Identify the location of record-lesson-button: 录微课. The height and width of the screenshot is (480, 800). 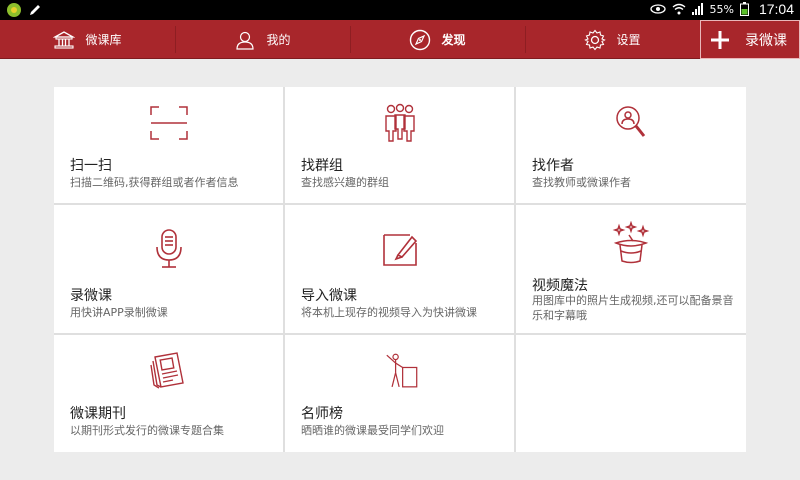
(750, 39).